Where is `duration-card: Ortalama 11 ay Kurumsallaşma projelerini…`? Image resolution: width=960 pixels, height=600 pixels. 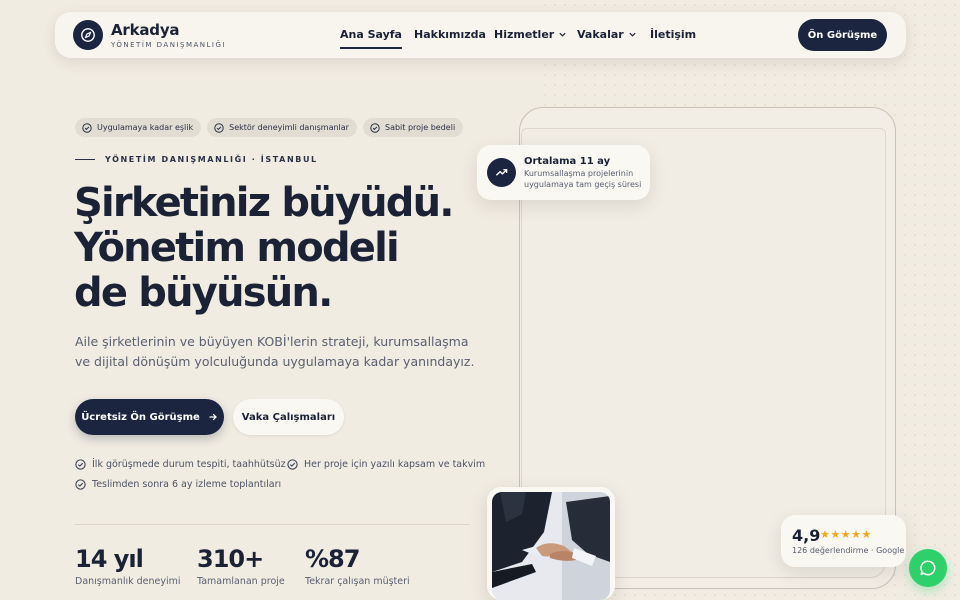 duration-card: Ortalama 11 ay Kurumsallaşma projelerini… is located at coordinates (563, 172).